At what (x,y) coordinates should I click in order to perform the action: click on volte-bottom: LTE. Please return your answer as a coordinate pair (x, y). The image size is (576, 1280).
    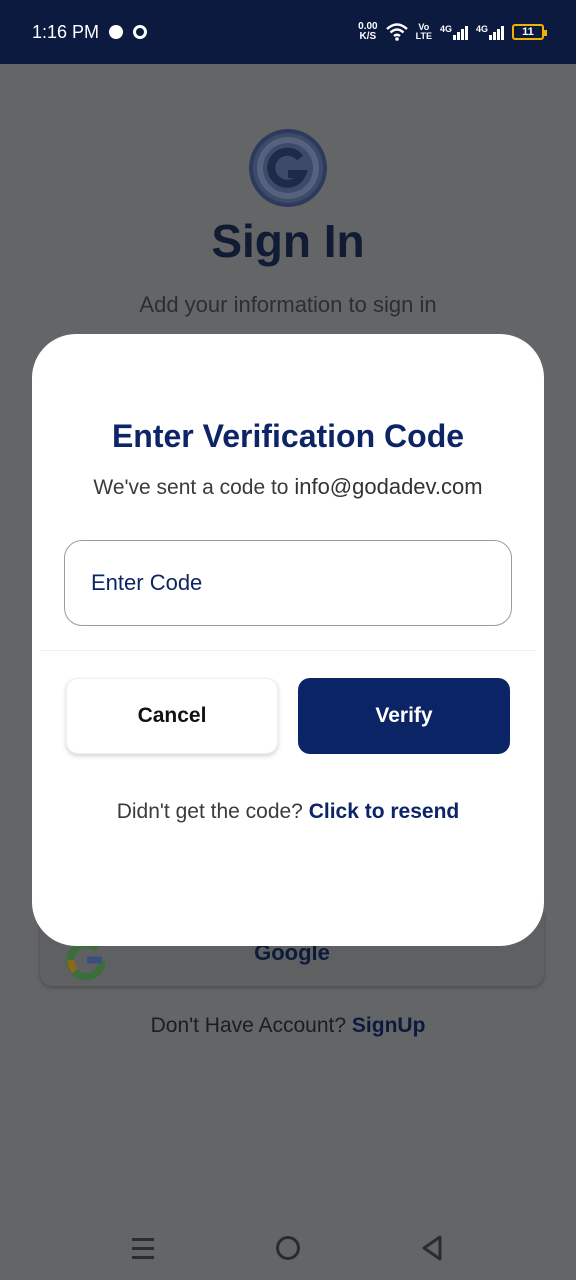
    Looking at the image, I should click on (423, 36).